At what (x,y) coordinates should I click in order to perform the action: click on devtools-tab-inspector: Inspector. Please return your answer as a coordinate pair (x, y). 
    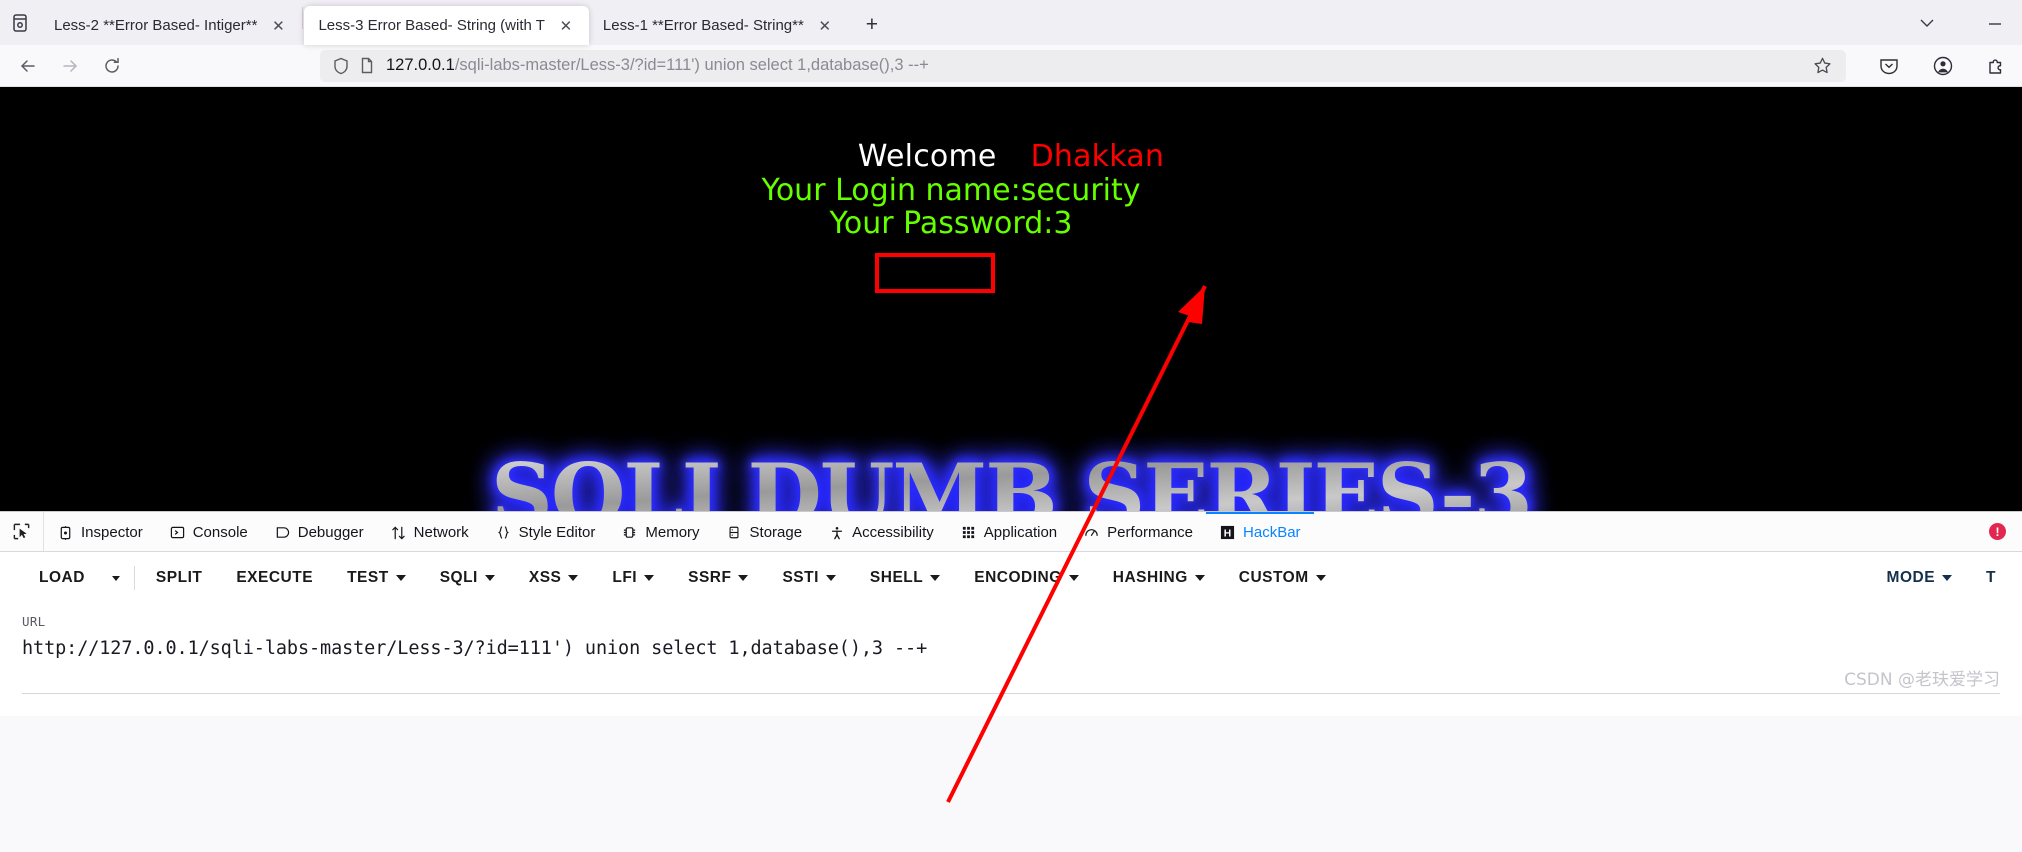
    Looking at the image, I should click on (100, 531).